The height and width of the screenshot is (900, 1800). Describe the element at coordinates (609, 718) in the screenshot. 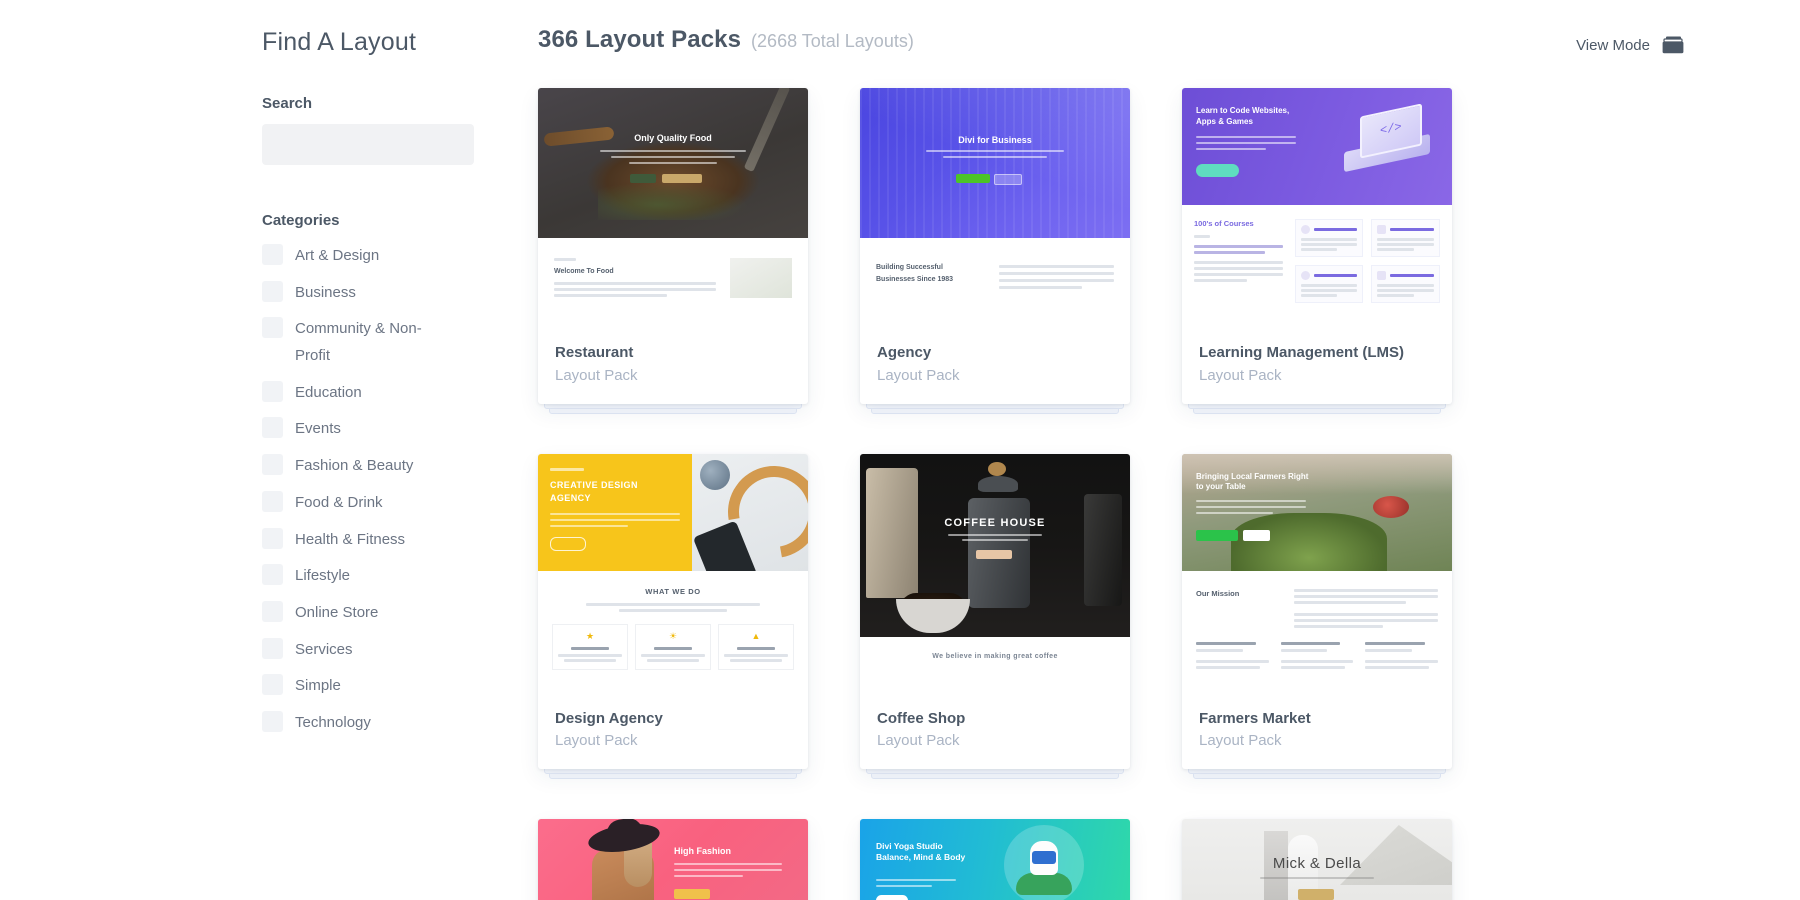

I see `card-title: Design Agency` at that location.